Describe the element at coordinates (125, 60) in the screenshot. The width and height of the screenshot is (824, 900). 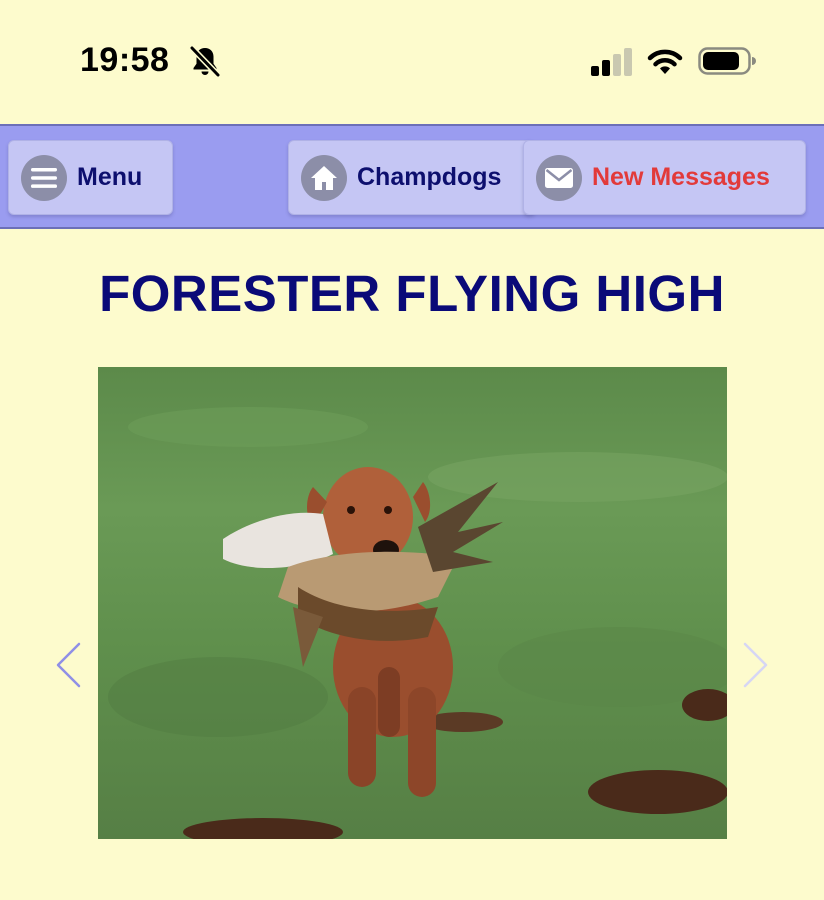
I see `status-time: 19:58` at that location.